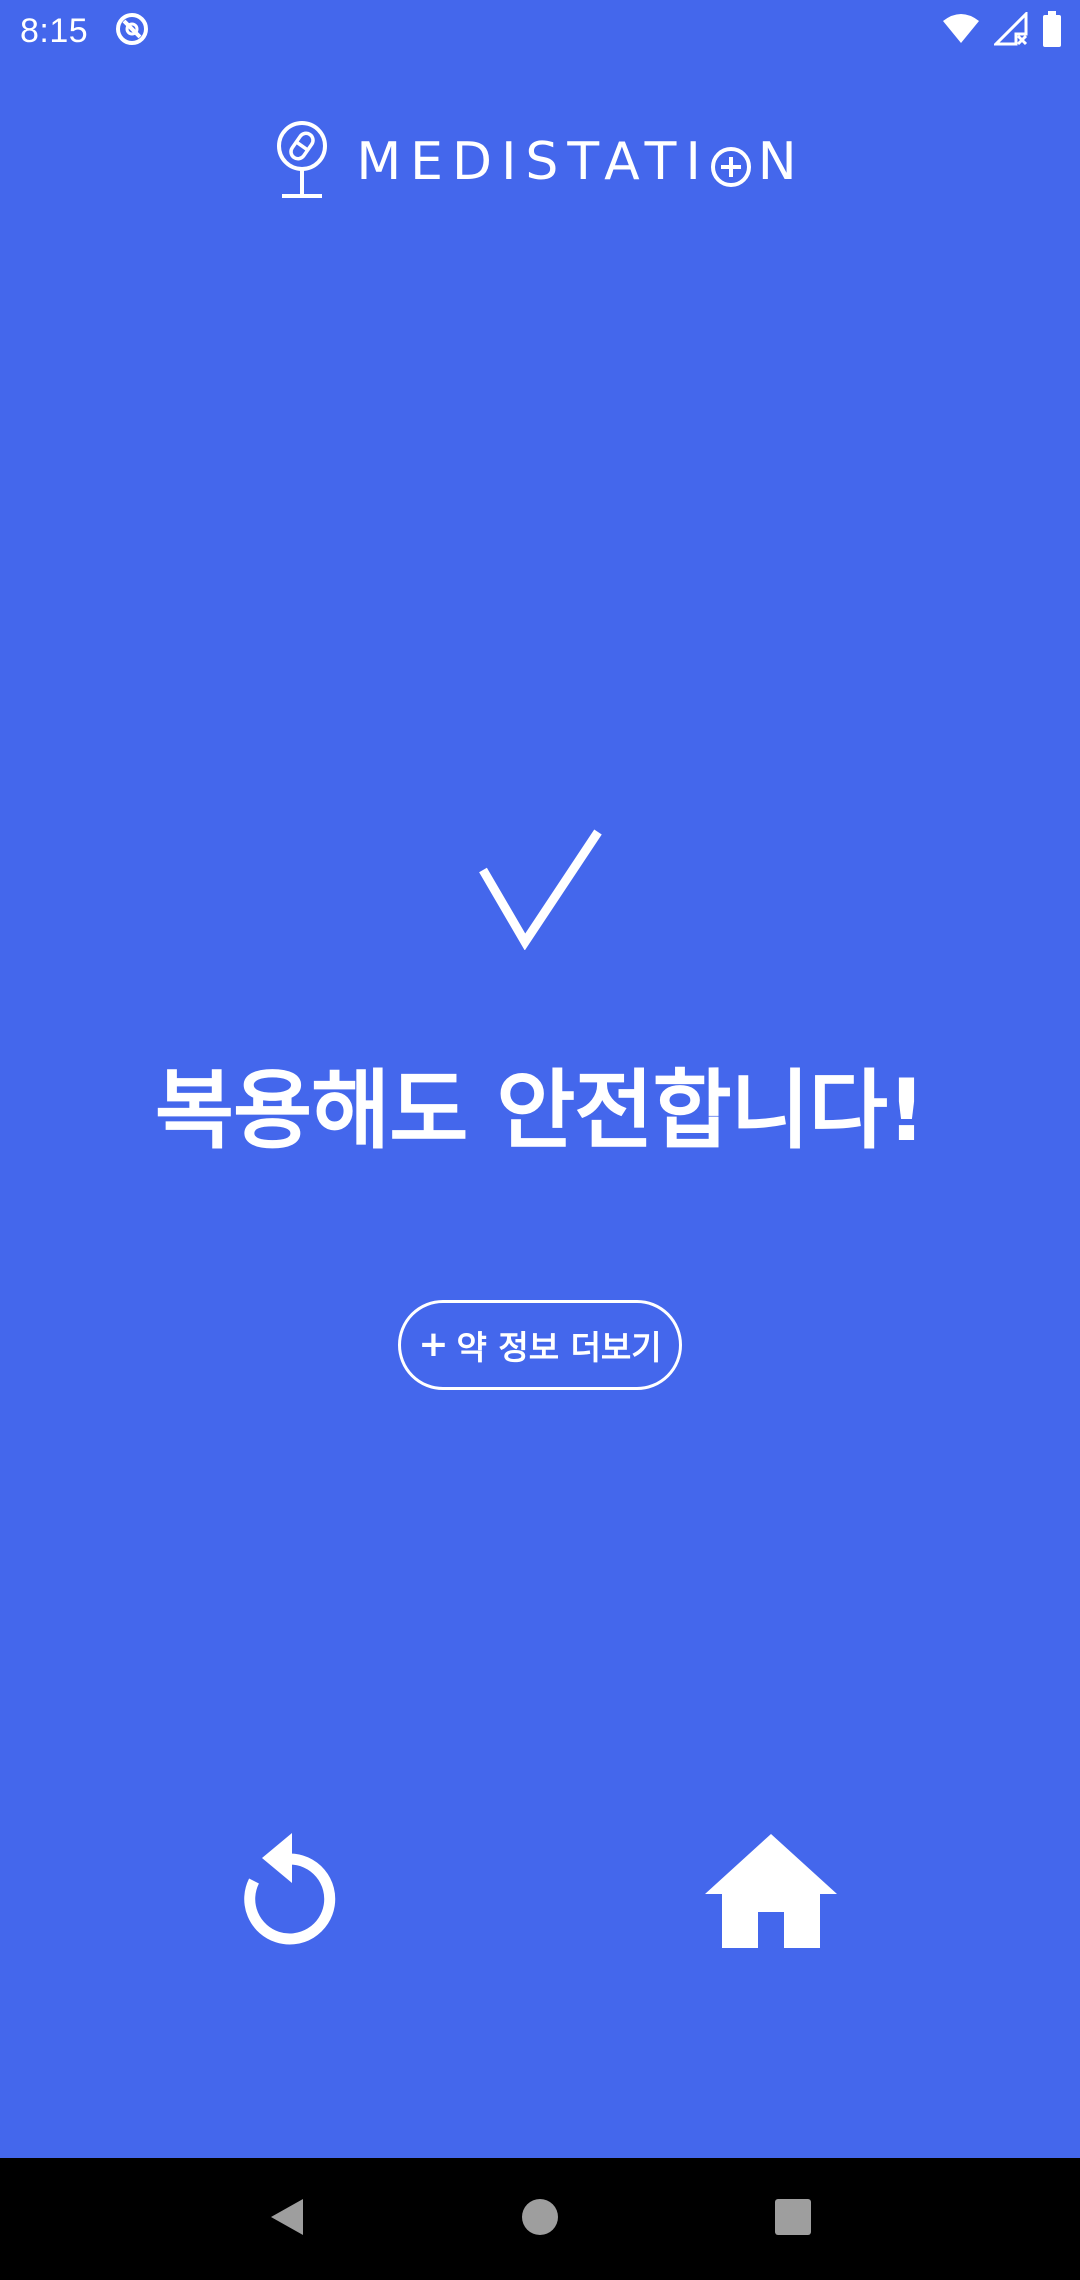 The image size is (1080, 2280). I want to click on nav-recents-button, so click(793, 2219).